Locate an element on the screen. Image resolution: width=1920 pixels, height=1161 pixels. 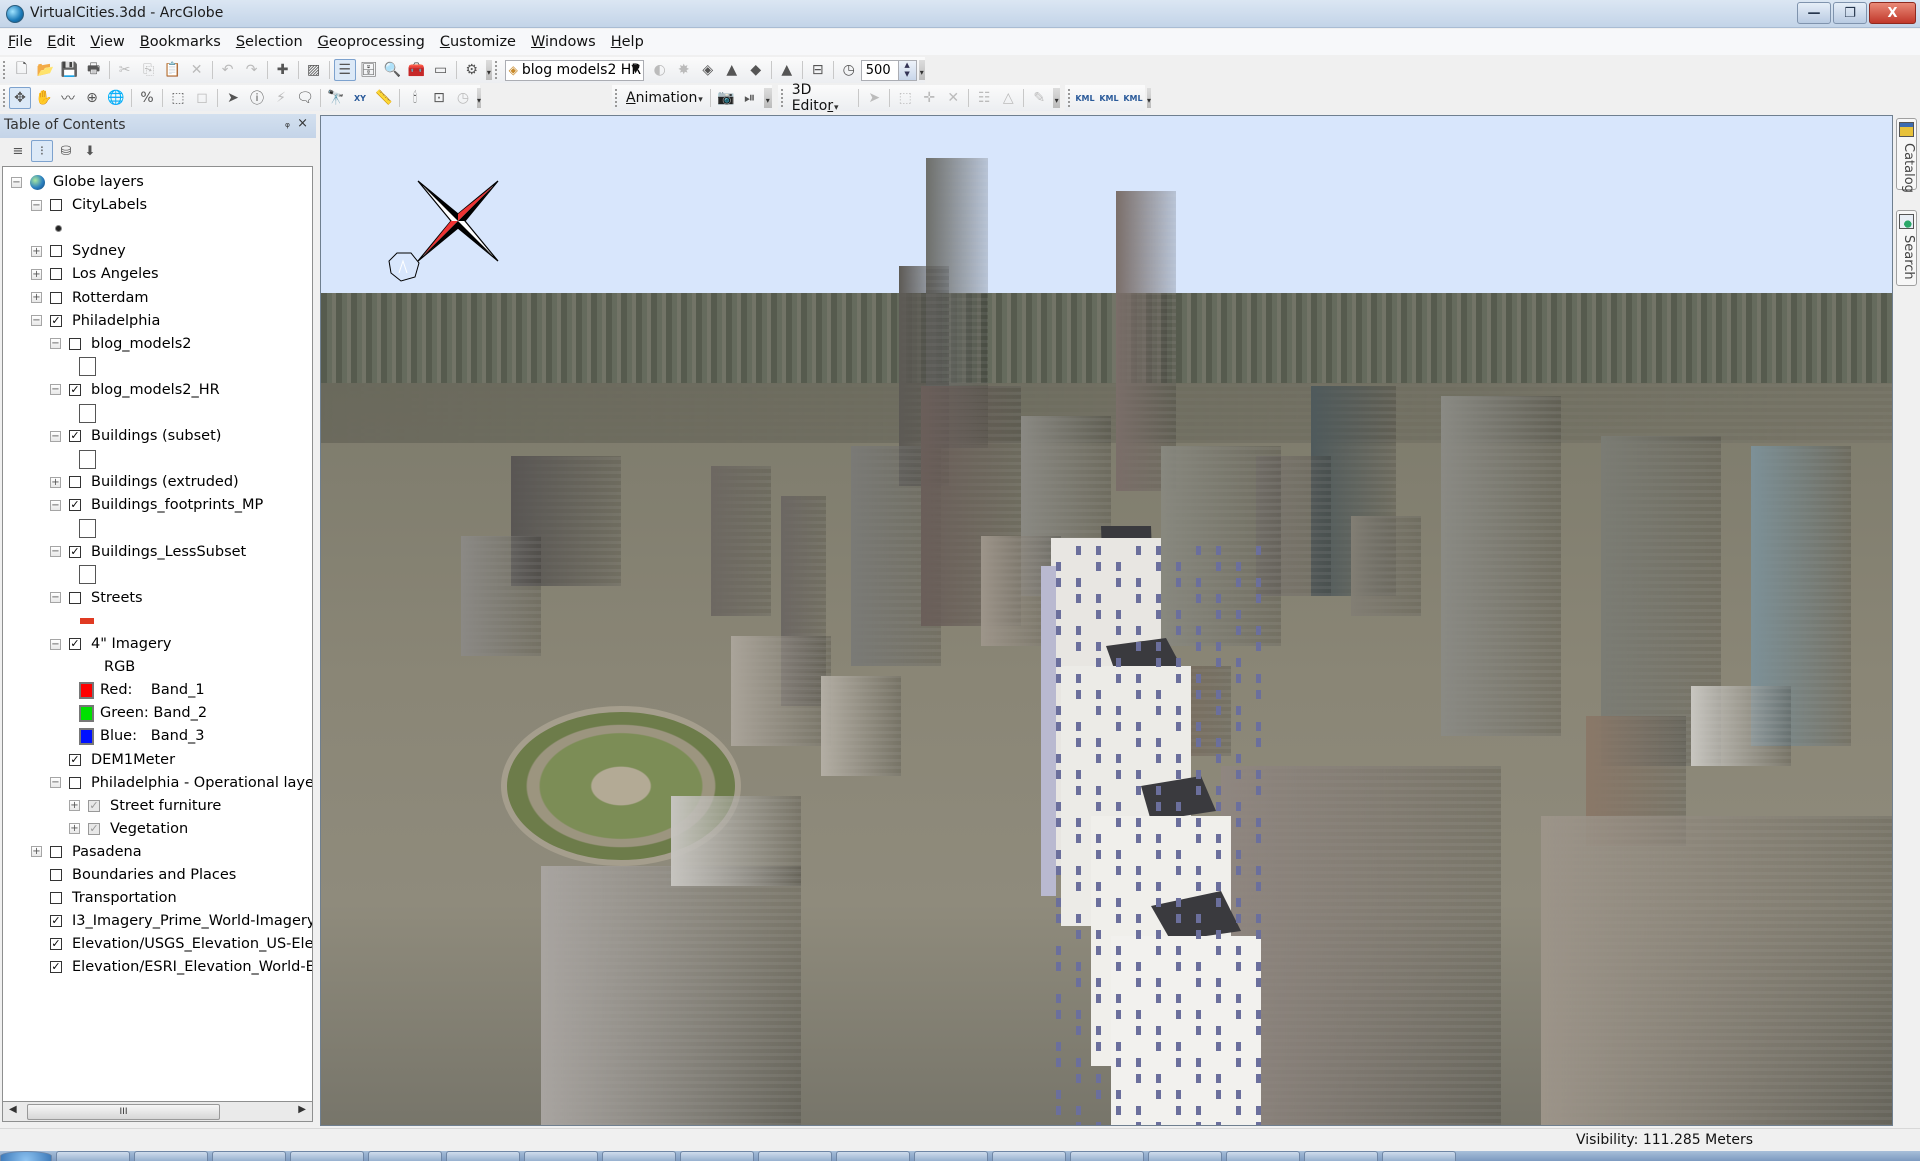
layer-row: − Philadelphia - Operational layers is located at coordinates (181, 783).